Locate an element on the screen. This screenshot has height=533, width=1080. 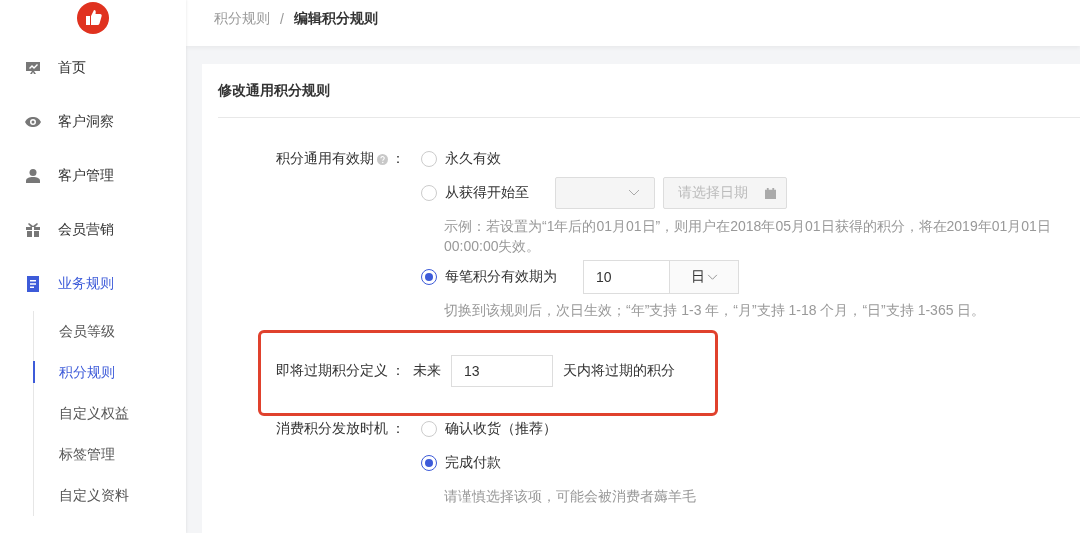
eye-icon is located at coordinates (33, 122).